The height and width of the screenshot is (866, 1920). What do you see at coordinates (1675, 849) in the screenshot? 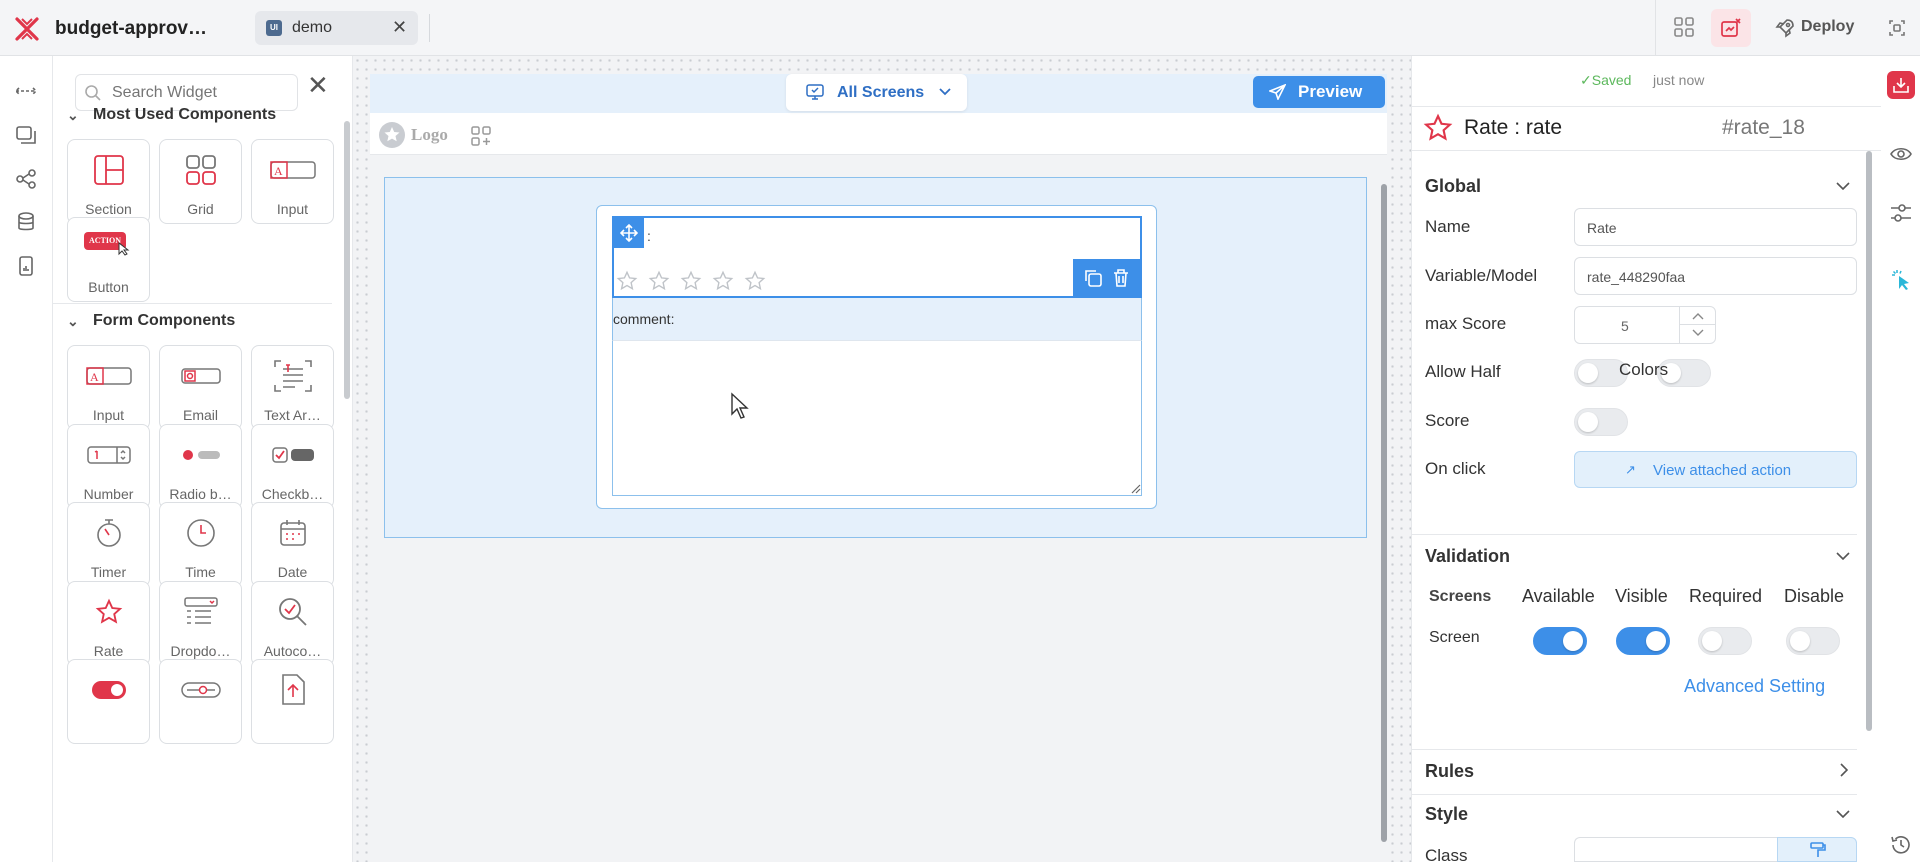
I see `class-input` at bounding box center [1675, 849].